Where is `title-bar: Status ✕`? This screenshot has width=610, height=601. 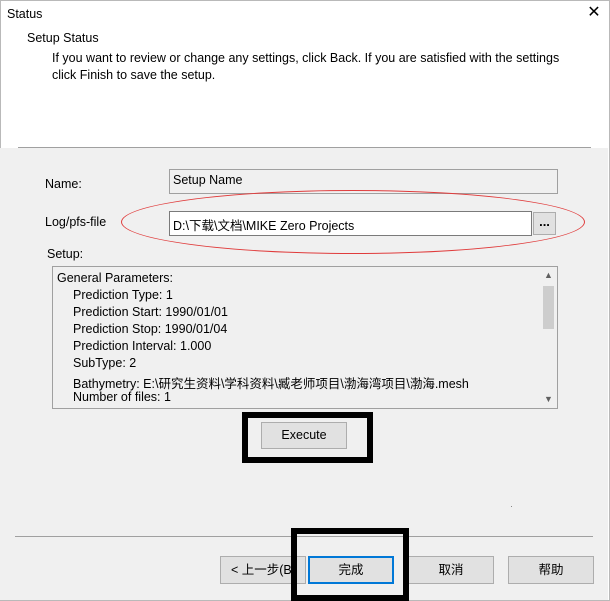
title-bar: Status ✕ is located at coordinates (305, 14).